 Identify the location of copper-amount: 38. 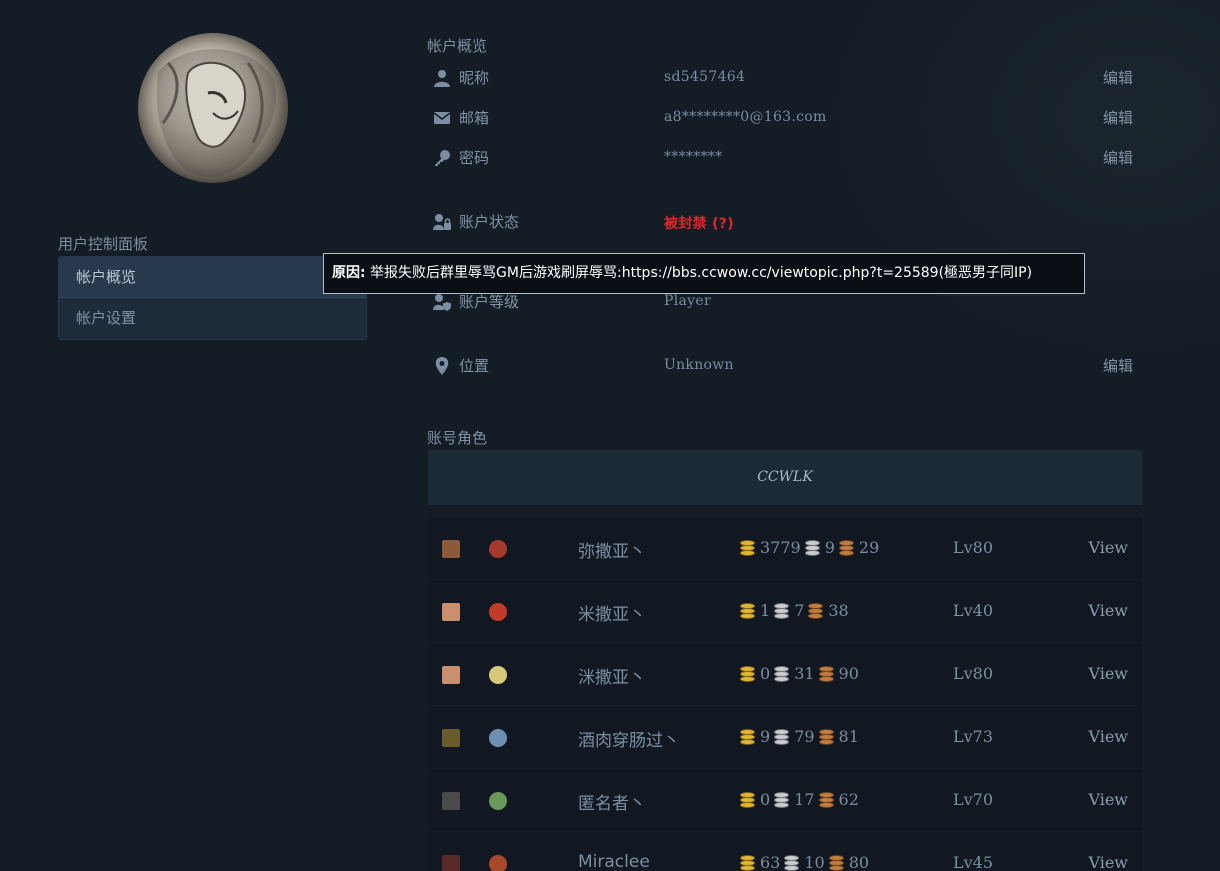
(838, 610).